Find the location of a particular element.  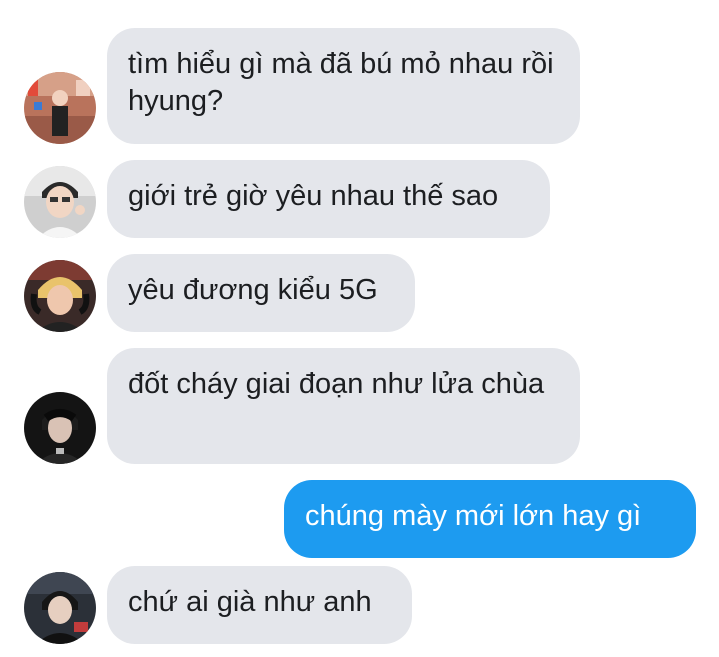

message-text: yêu đương kiểu 5G is located at coordinates (253, 290).